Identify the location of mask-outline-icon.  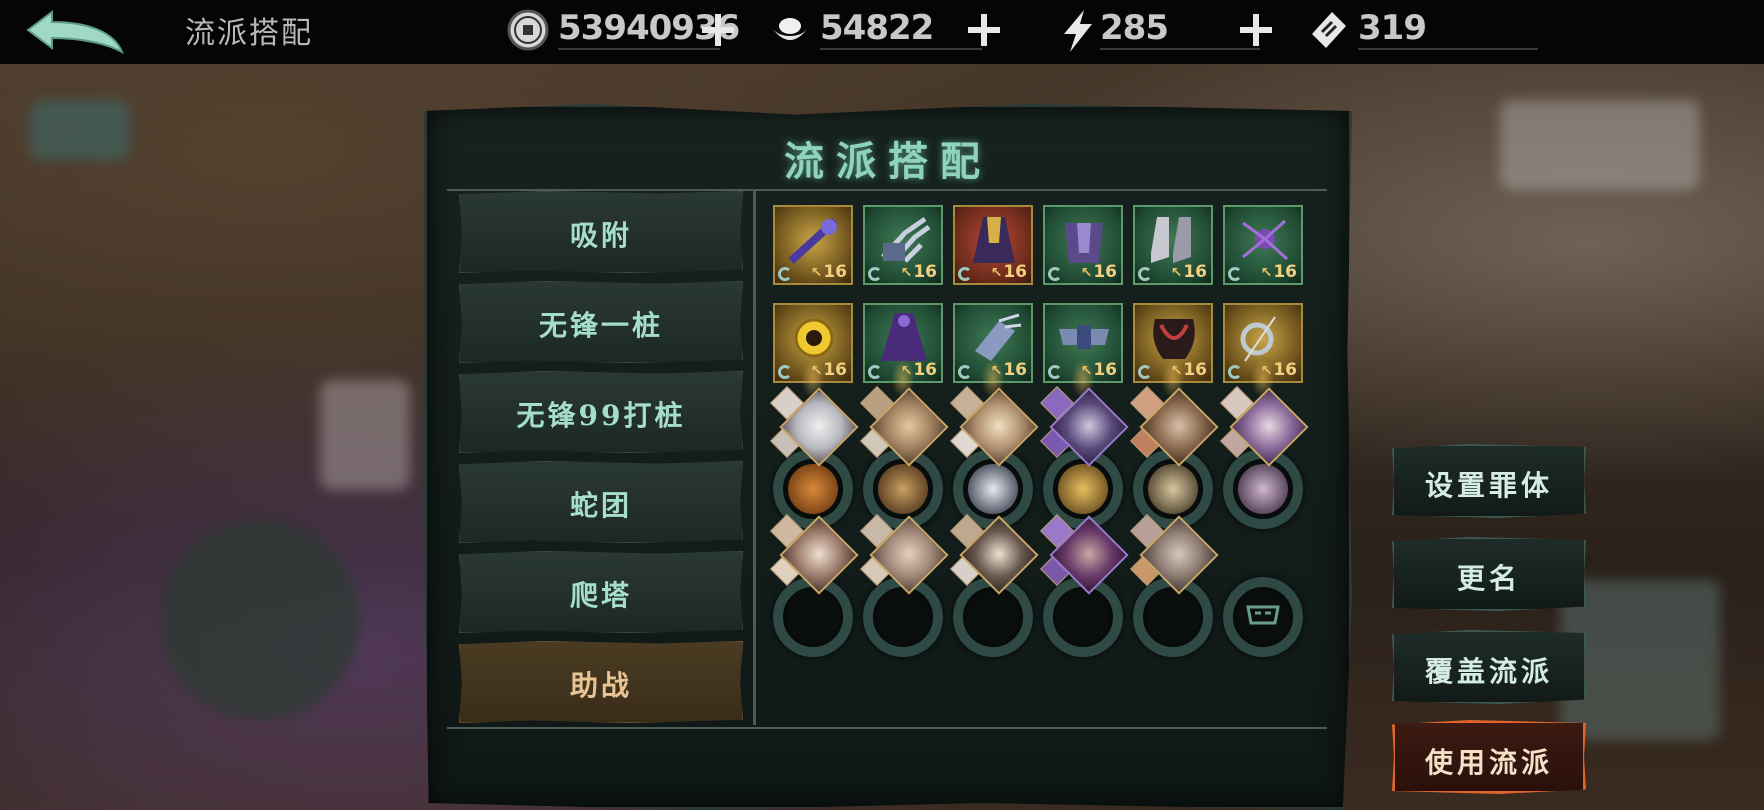
(1263, 615).